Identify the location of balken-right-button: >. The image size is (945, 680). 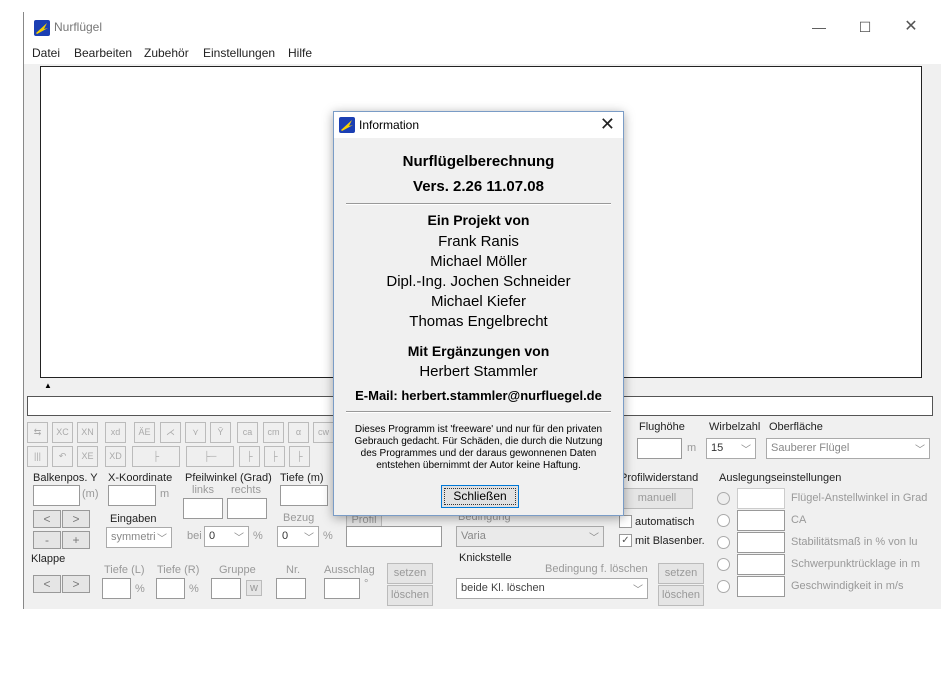
(76, 519).